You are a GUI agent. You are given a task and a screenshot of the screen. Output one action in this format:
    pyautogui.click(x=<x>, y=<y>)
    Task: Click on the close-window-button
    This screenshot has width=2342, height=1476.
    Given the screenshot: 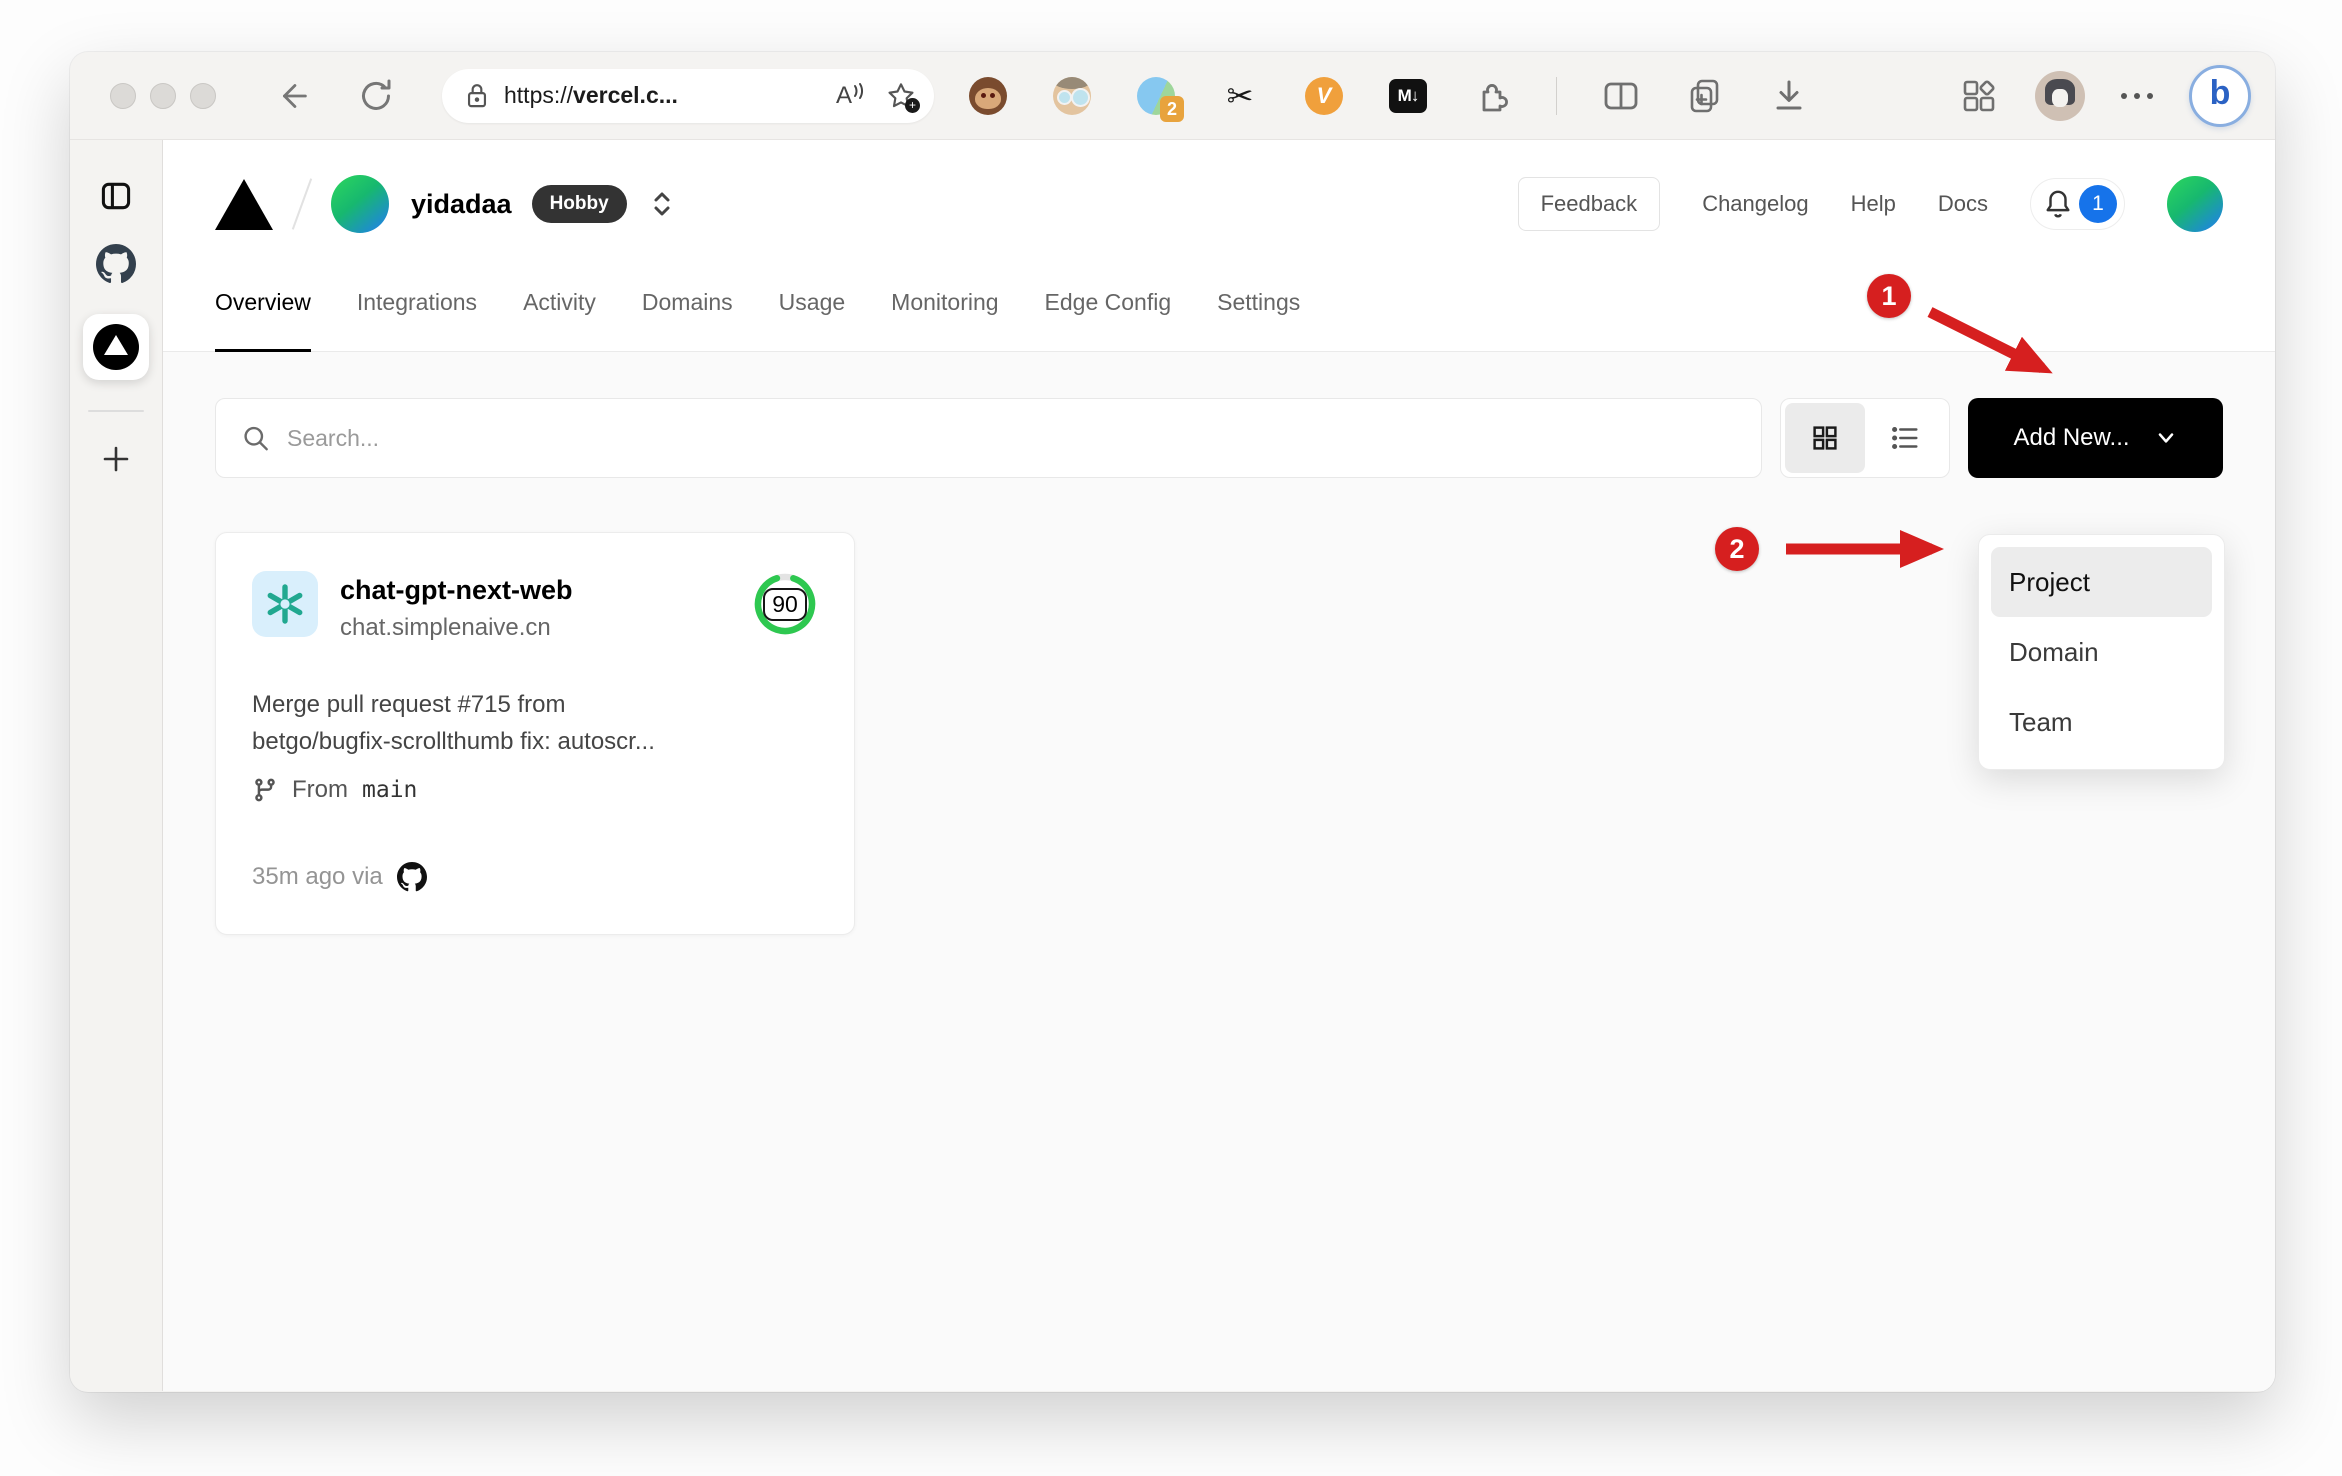 What is the action you would take?
    pyautogui.click(x=123, y=95)
    